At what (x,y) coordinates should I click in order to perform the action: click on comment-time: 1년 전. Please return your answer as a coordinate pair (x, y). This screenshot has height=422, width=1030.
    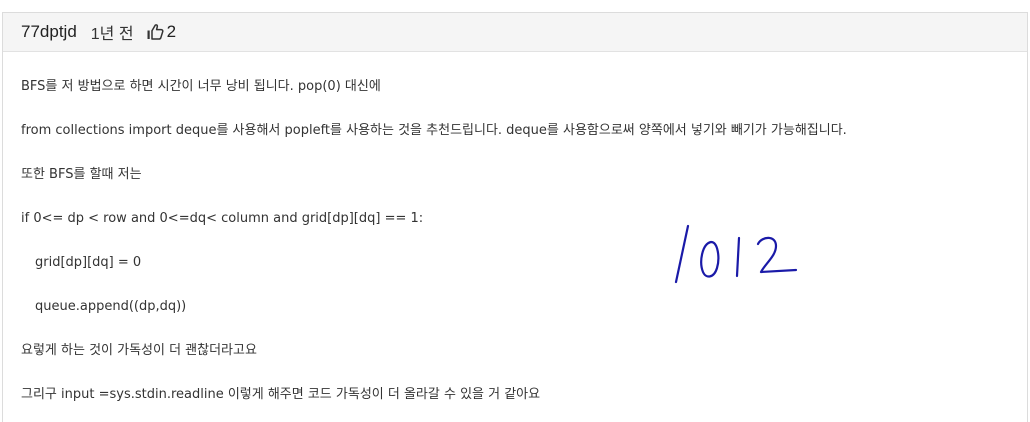
    Looking at the image, I should click on (112, 34).